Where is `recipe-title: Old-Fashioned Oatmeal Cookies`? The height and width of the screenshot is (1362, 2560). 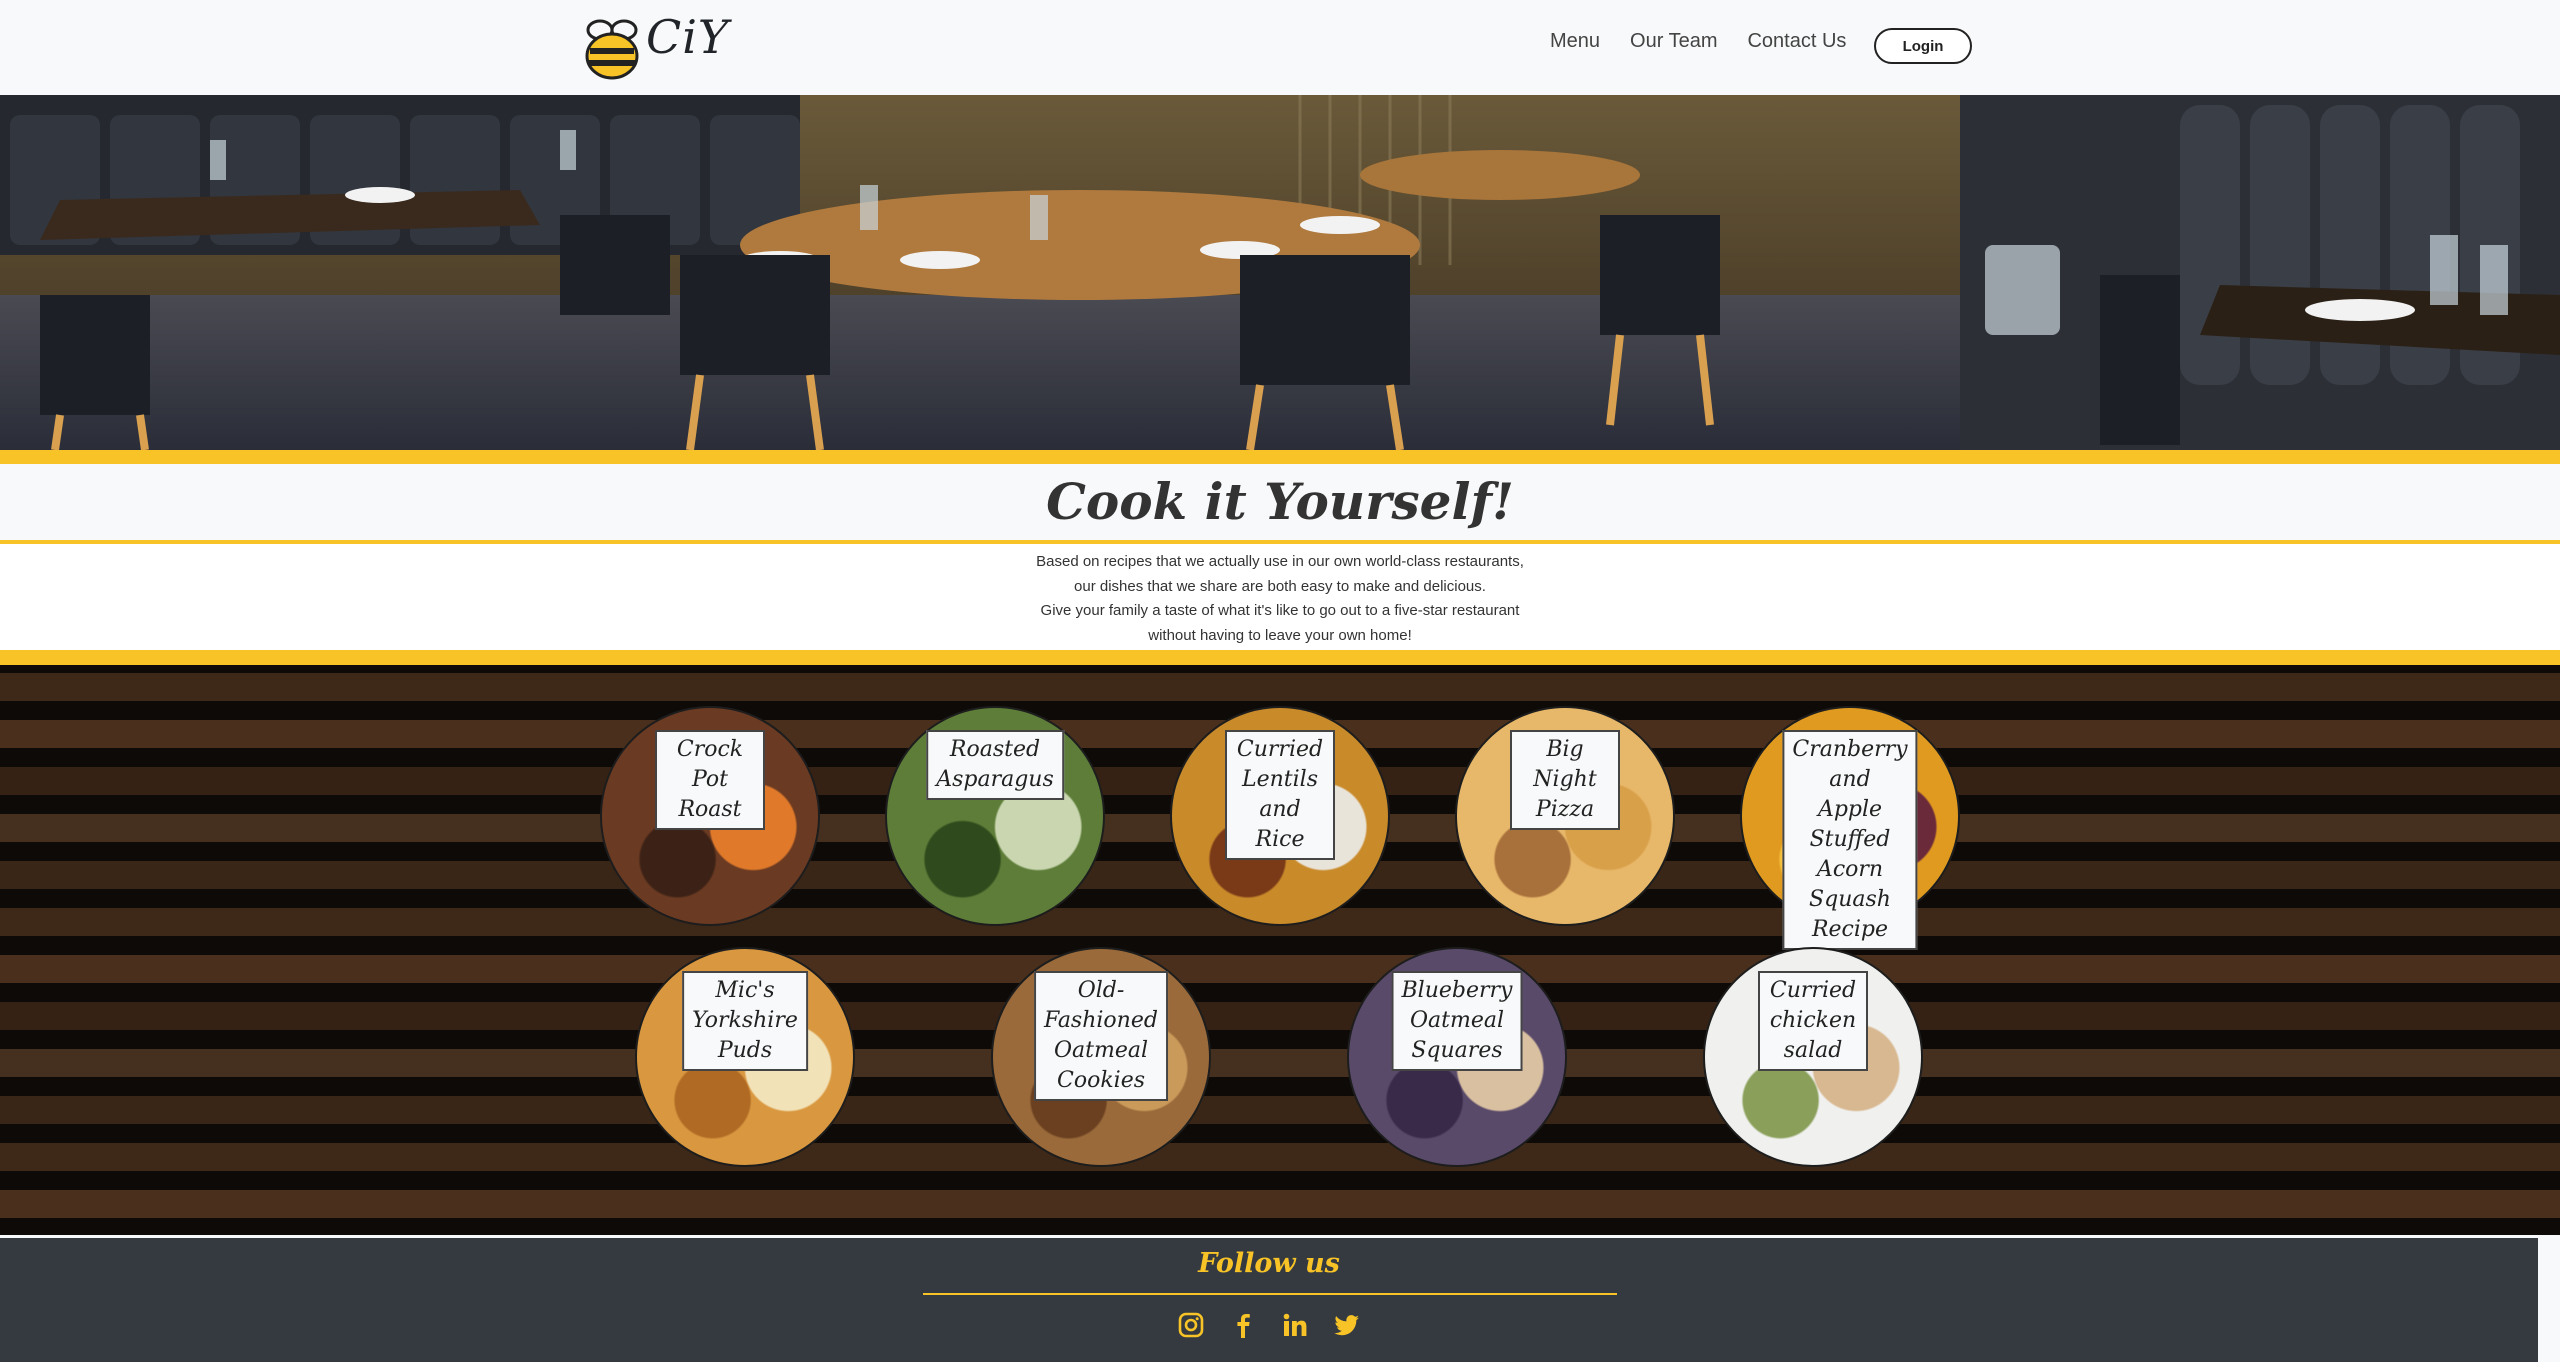 recipe-title: Old-Fashioned Oatmeal Cookies is located at coordinates (1101, 1036).